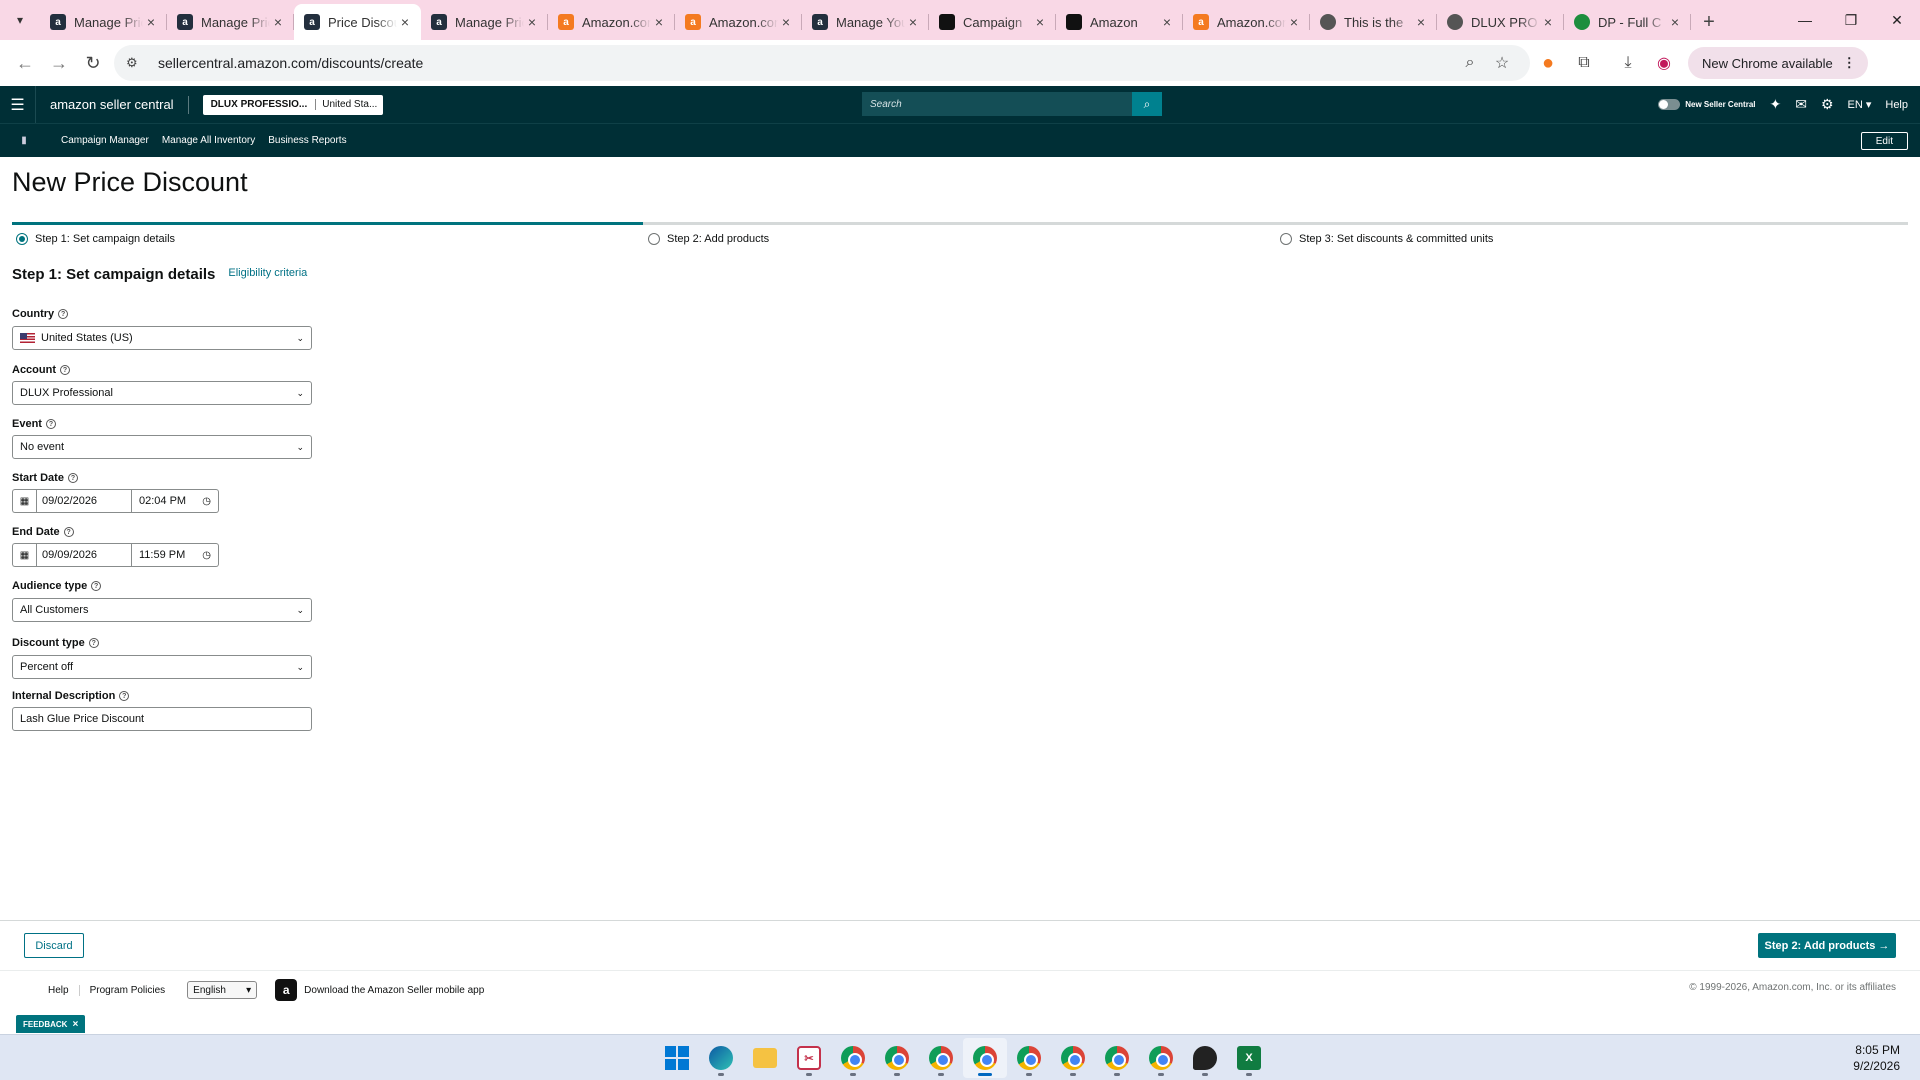 The image size is (1920, 1080). Describe the element at coordinates (721, 1058) in the screenshot. I see `taskbar-edge` at that location.